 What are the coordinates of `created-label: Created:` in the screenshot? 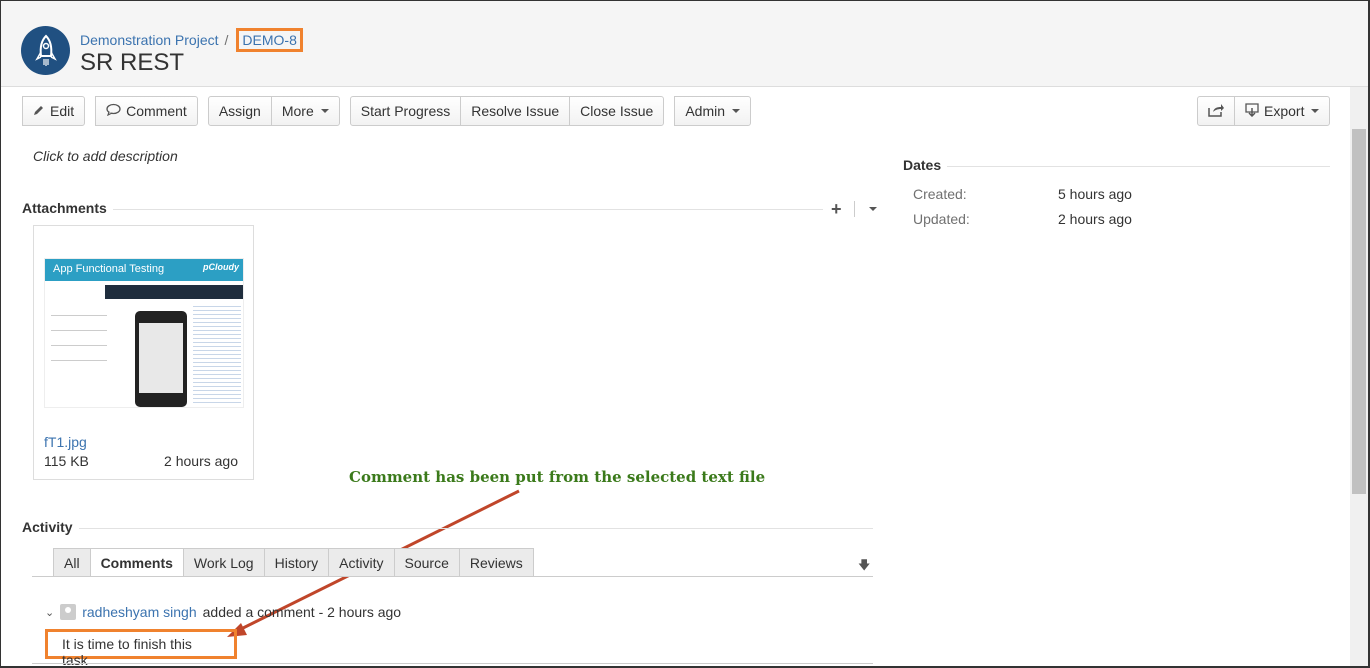 It's located at (940, 194).